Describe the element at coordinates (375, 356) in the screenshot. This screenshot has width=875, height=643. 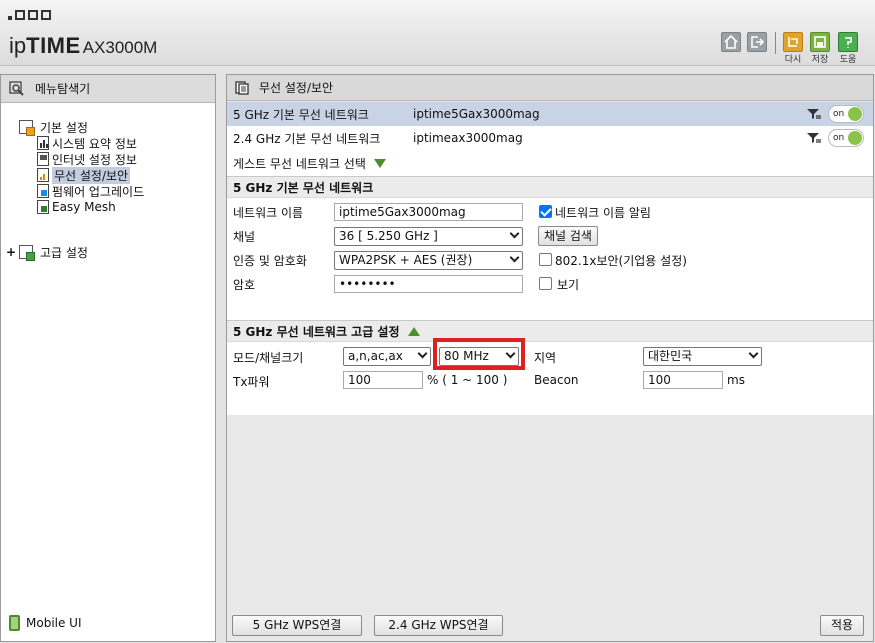
I see `mode-value: a,n,ac,ax` at that location.